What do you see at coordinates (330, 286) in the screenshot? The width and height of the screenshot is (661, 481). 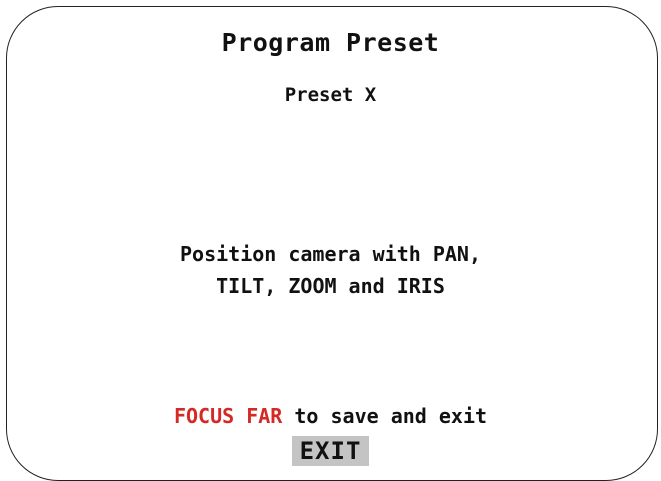 I see `instruction-line-2: TILT, ZOOM and IRIS` at bounding box center [330, 286].